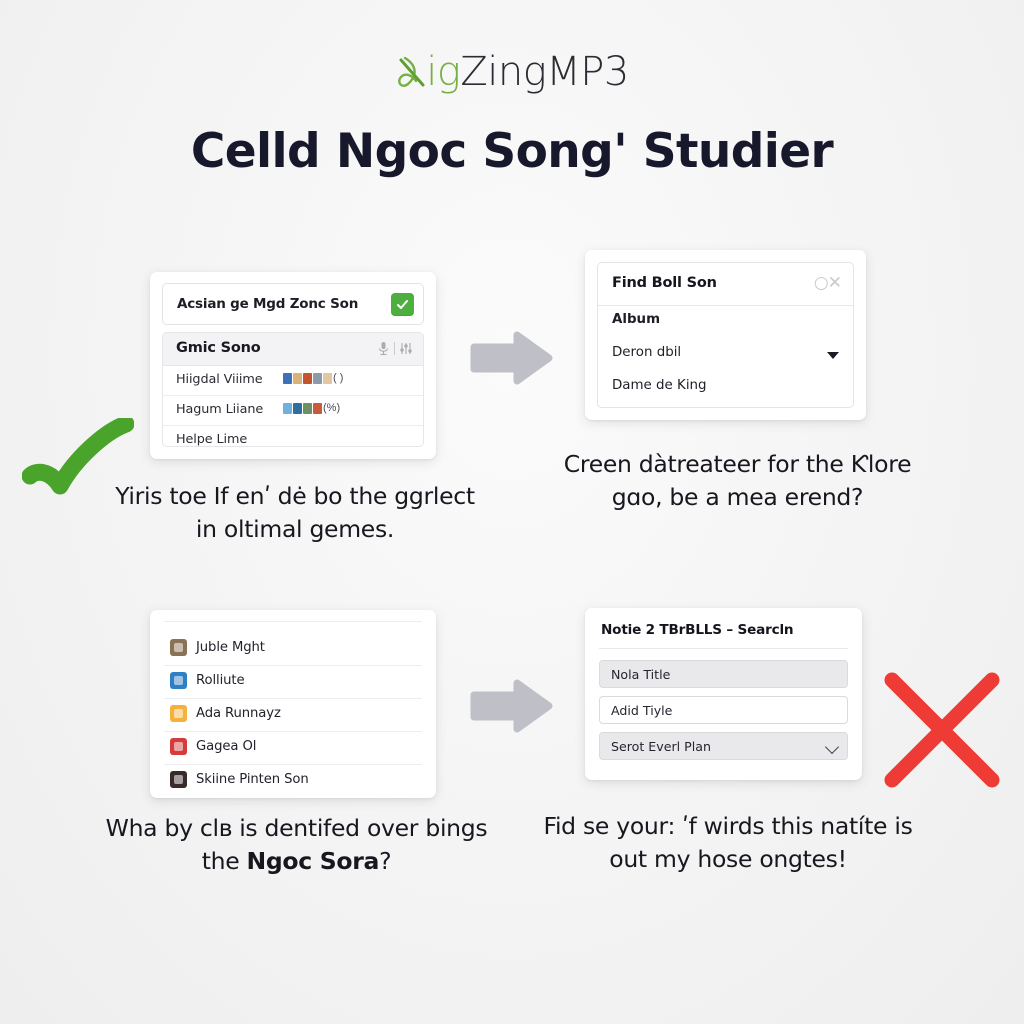 Image resolution: width=1024 pixels, height=1024 pixels. Describe the element at coordinates (293, 748) in the screenshot. I see `list-item: Gagea Ol` at that location.